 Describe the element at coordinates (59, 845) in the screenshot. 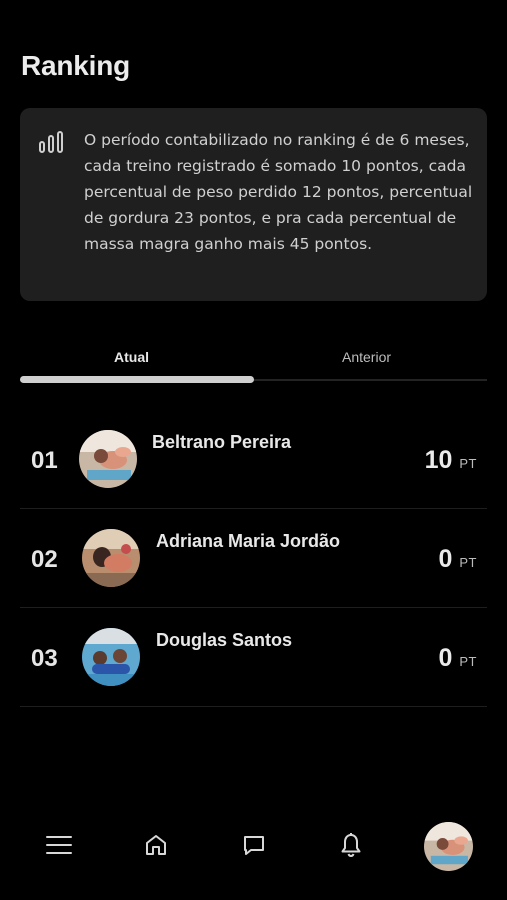

I see `menu-icon` at that location.